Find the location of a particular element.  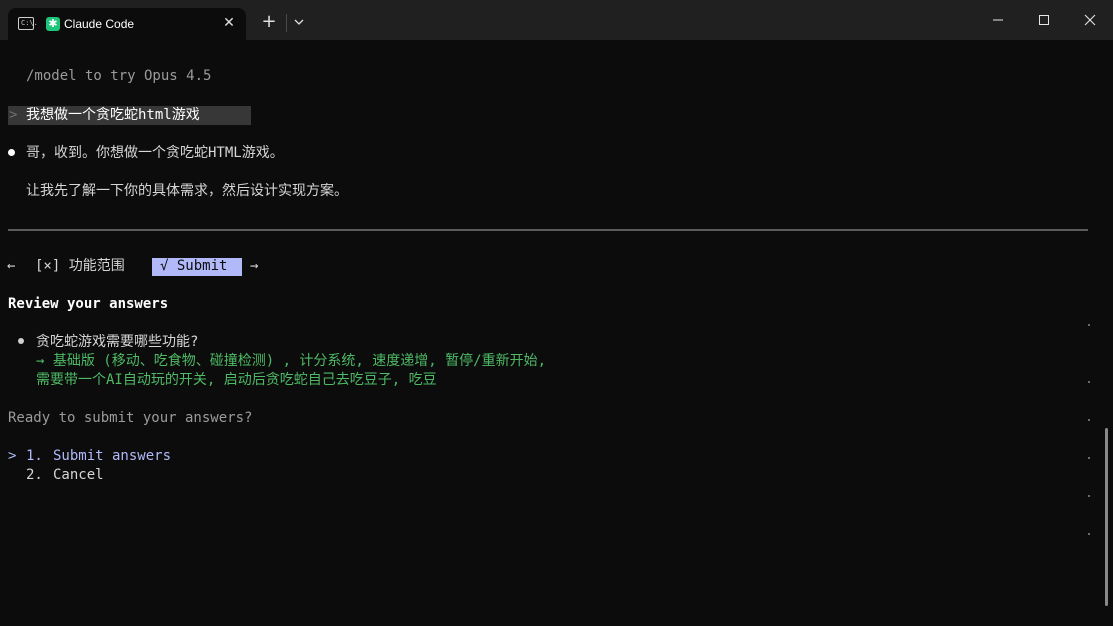

terminal-icon: C:\. is located at coordinates (28, 23).